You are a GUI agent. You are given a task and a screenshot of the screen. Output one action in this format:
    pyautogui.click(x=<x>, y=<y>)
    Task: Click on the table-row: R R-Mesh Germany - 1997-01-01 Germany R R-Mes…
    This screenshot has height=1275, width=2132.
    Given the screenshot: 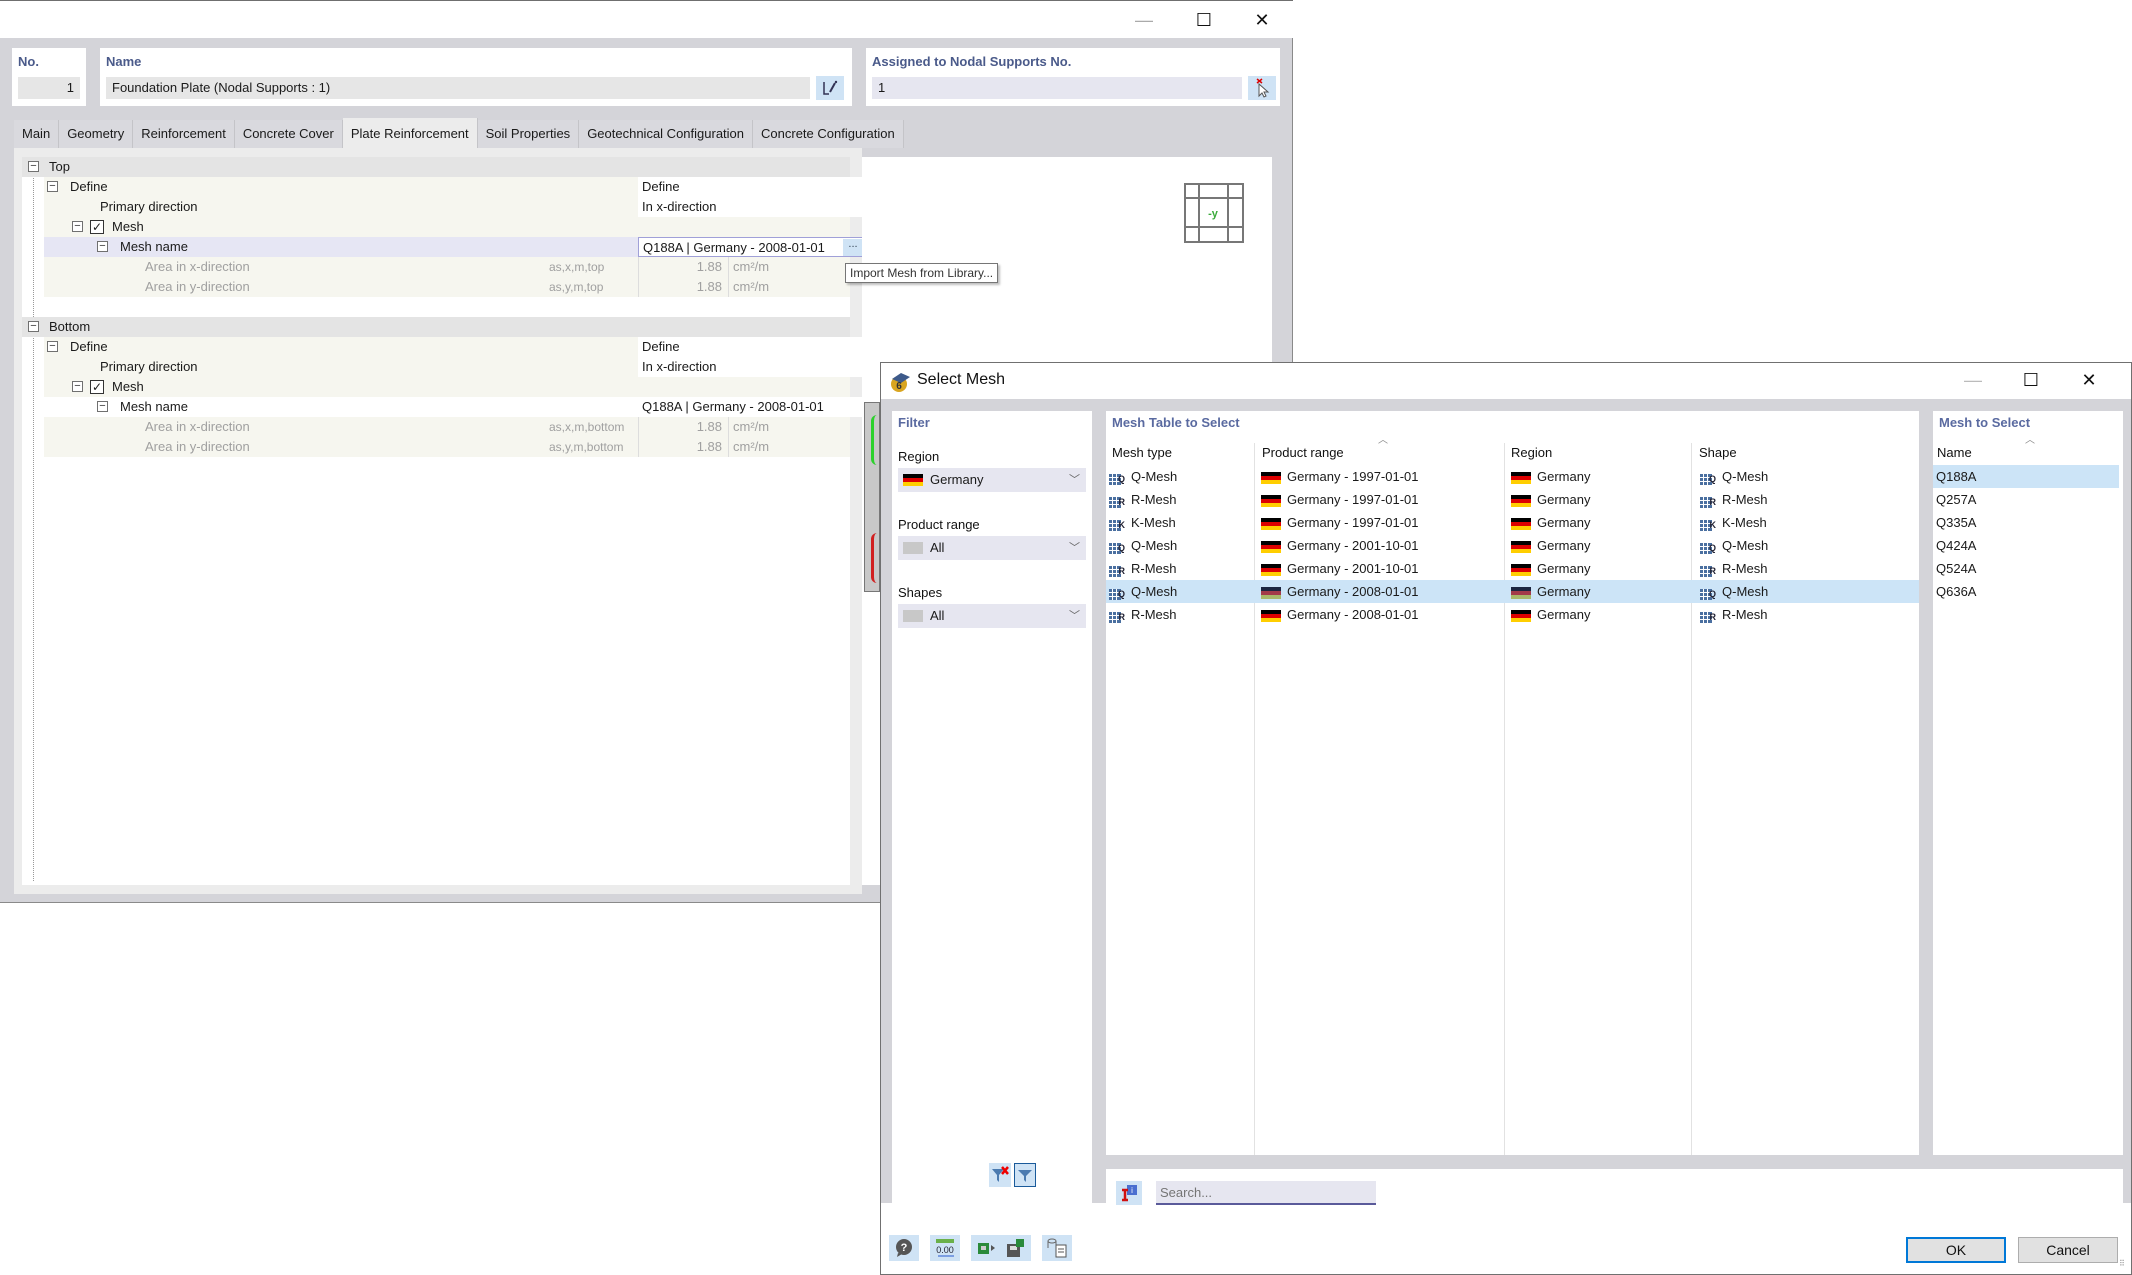 What is the action you would take?
    pyautogui.click(x=1512, y=499)
    